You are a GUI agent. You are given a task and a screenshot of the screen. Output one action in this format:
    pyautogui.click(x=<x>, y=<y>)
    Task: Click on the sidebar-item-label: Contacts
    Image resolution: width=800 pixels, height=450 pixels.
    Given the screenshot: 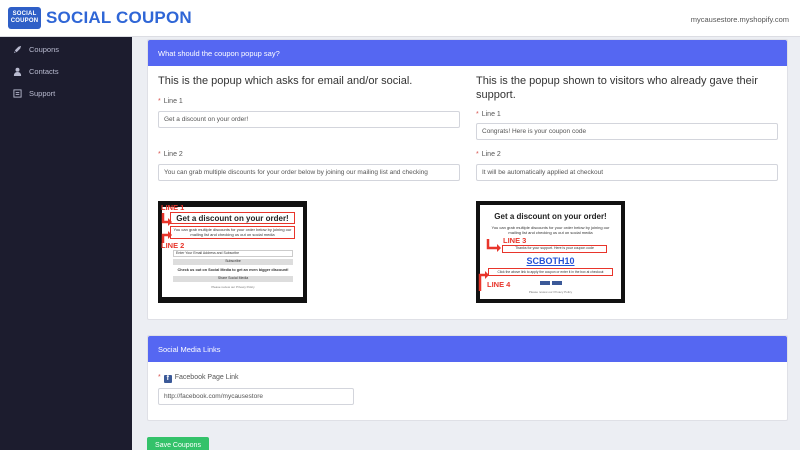 What is the action you would take?
    pyautogui.click(x=44, y=71)
    